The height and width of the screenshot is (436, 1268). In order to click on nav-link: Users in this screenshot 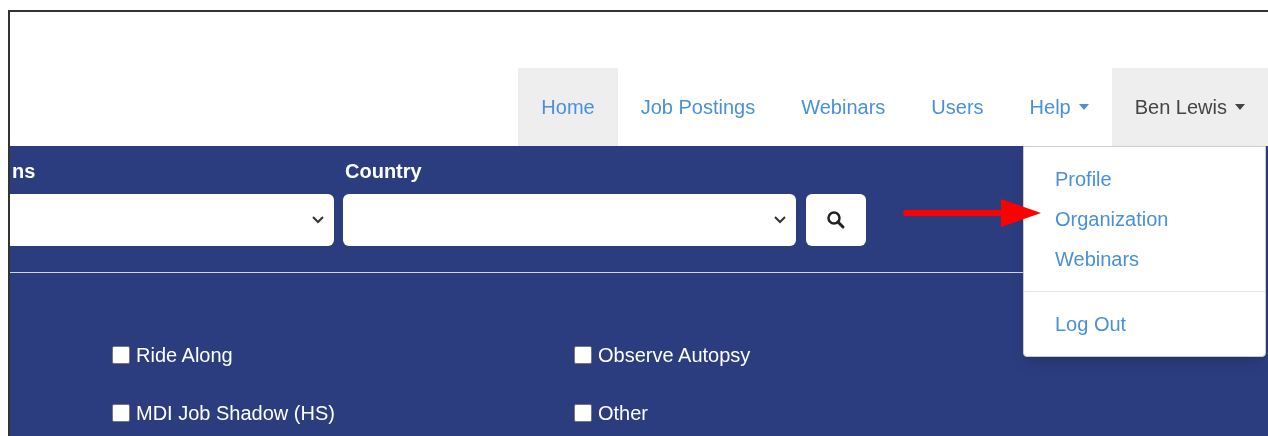, I will do `click(957, 107)`.